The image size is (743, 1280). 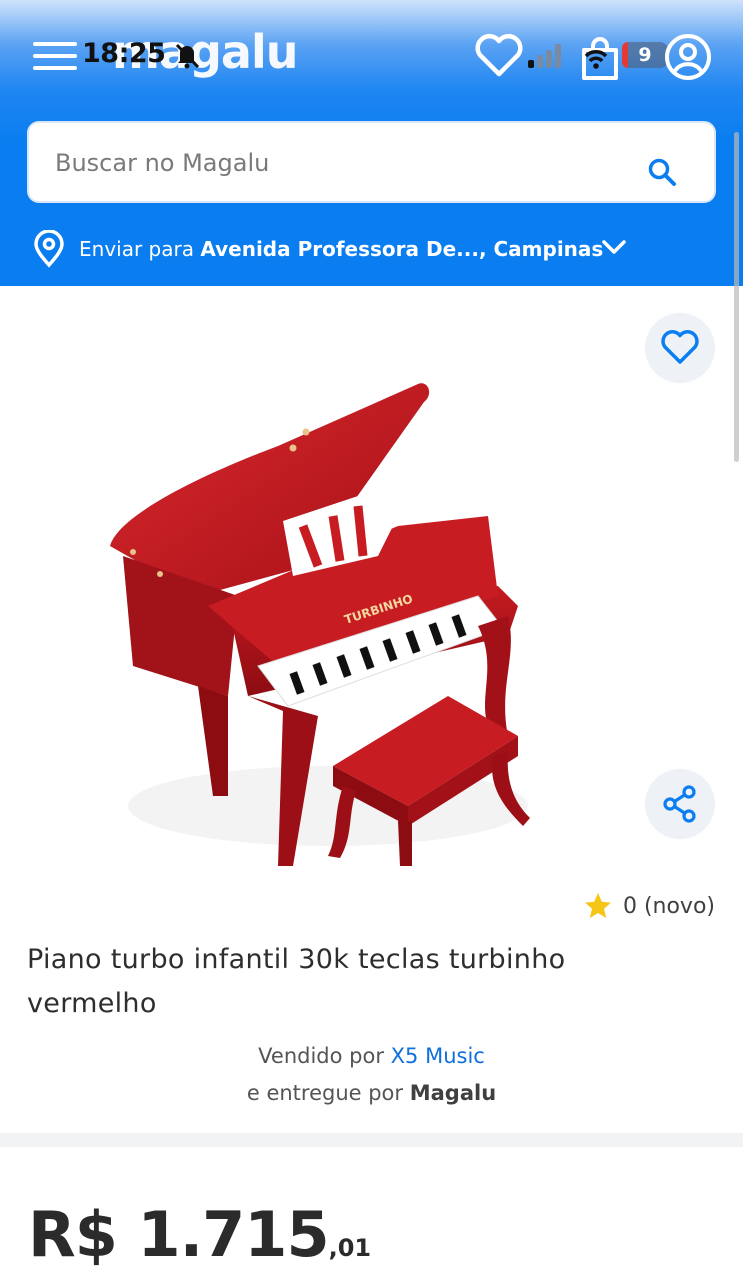 I want to click on bell-muted-icon, so click(x=187, y=56).